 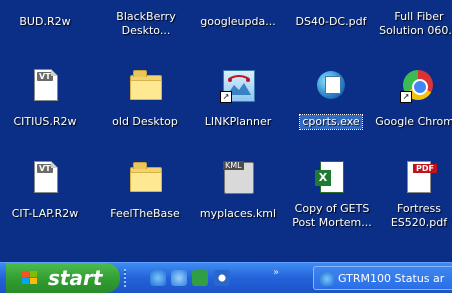 What do you see at coordinates (145, 213) in the screenshot?
I see `icon-label: FeelTheBase` at bounding box center [145, 213].